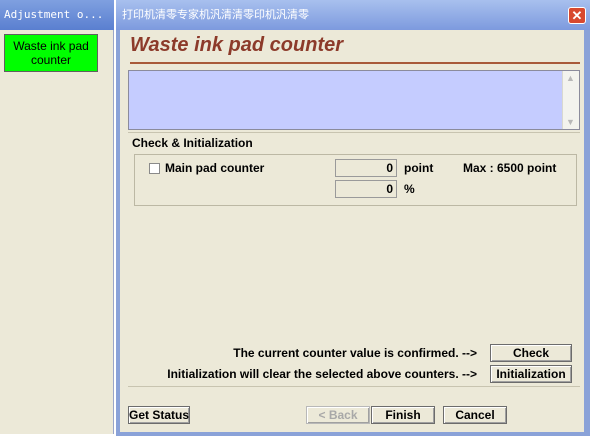 The height and width of the screenshot is (437, 592). Describe the element at coordinates (215, 14) in the screenshot. I see `window-title: 打印机清零专家机汎清清零印机汎清零` at that location.